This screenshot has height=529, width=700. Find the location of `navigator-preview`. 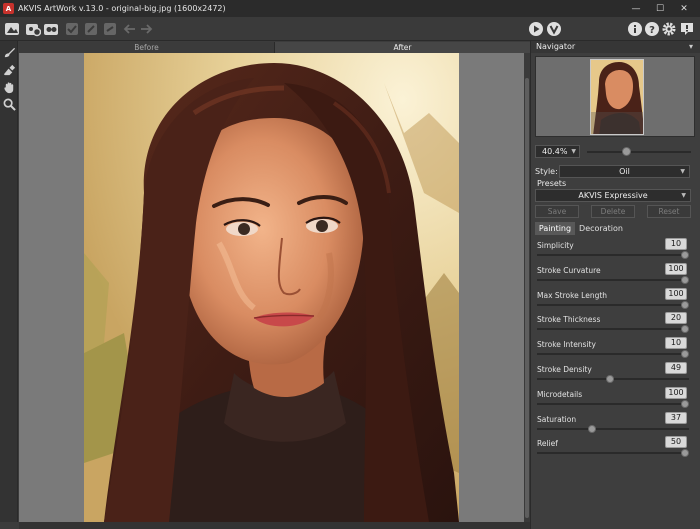

navigator-preview is located at coordinates (615, 96).